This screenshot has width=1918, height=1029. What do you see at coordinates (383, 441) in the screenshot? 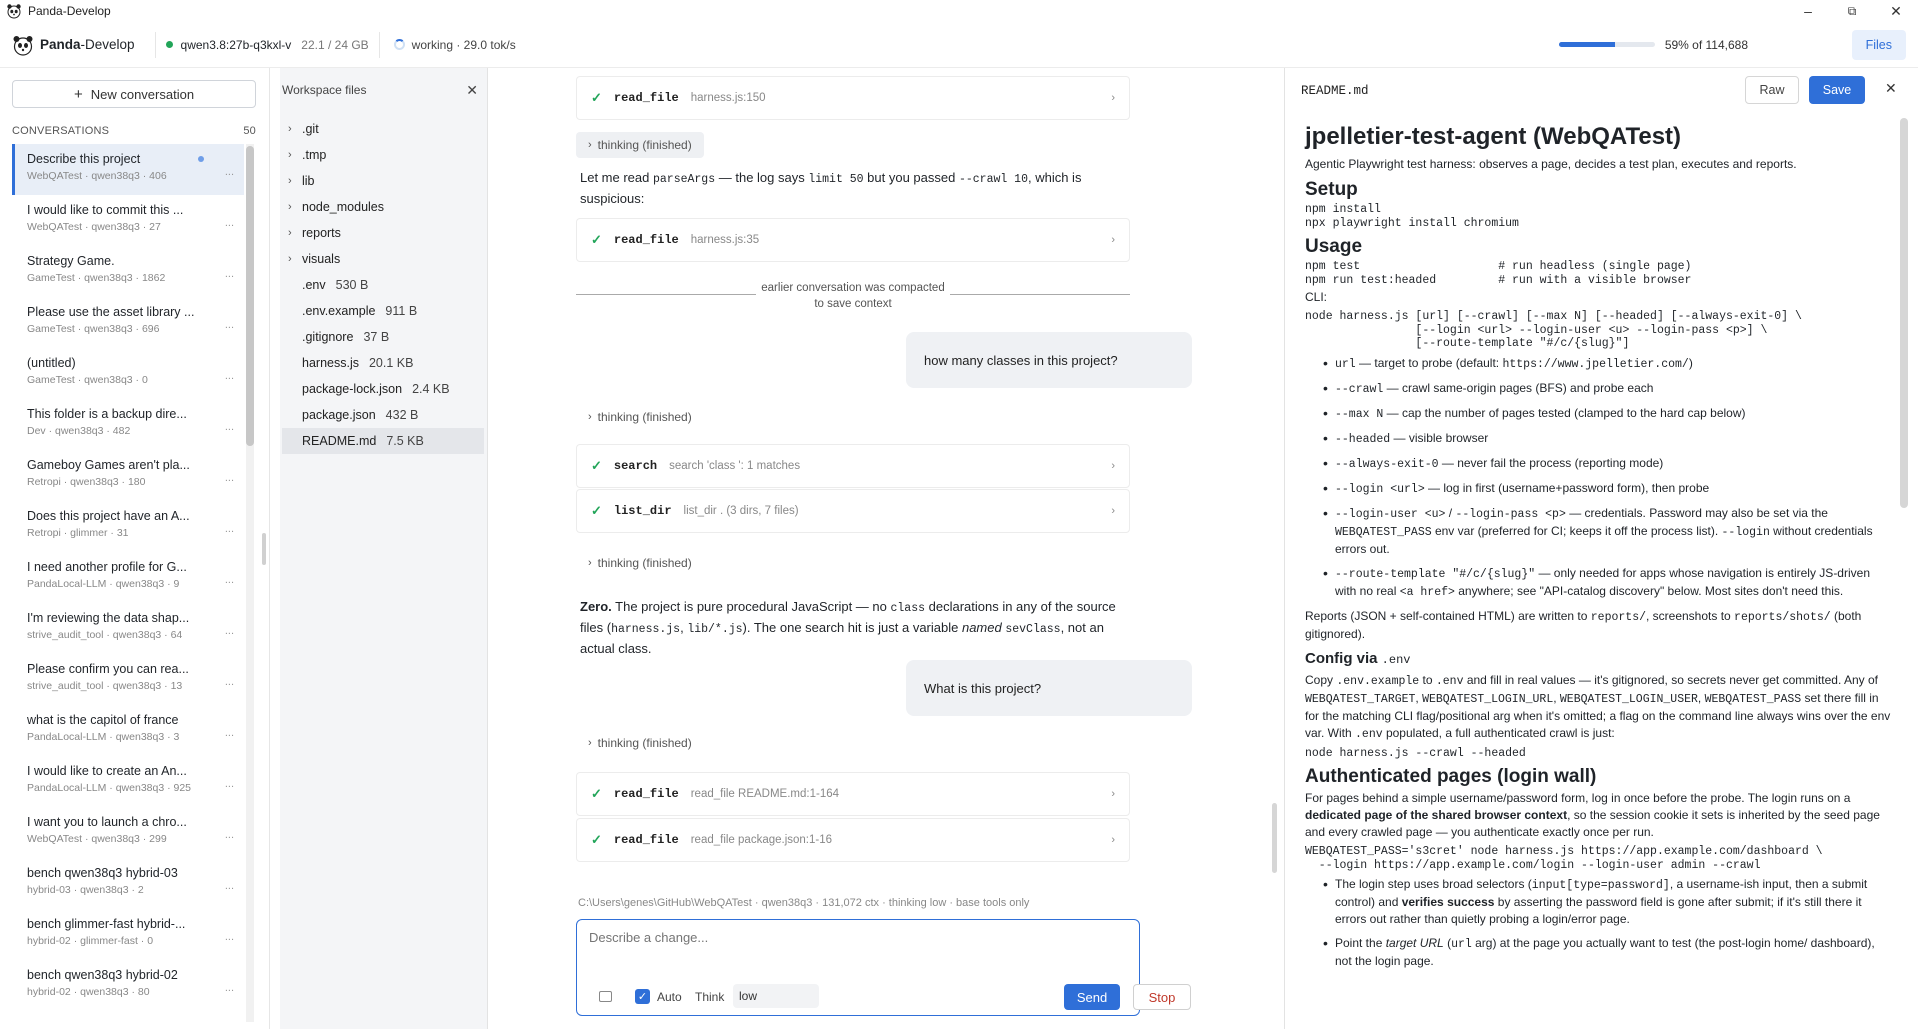
I see `file-item: README.md 7.5 KB` at bounding box center [383, 441].